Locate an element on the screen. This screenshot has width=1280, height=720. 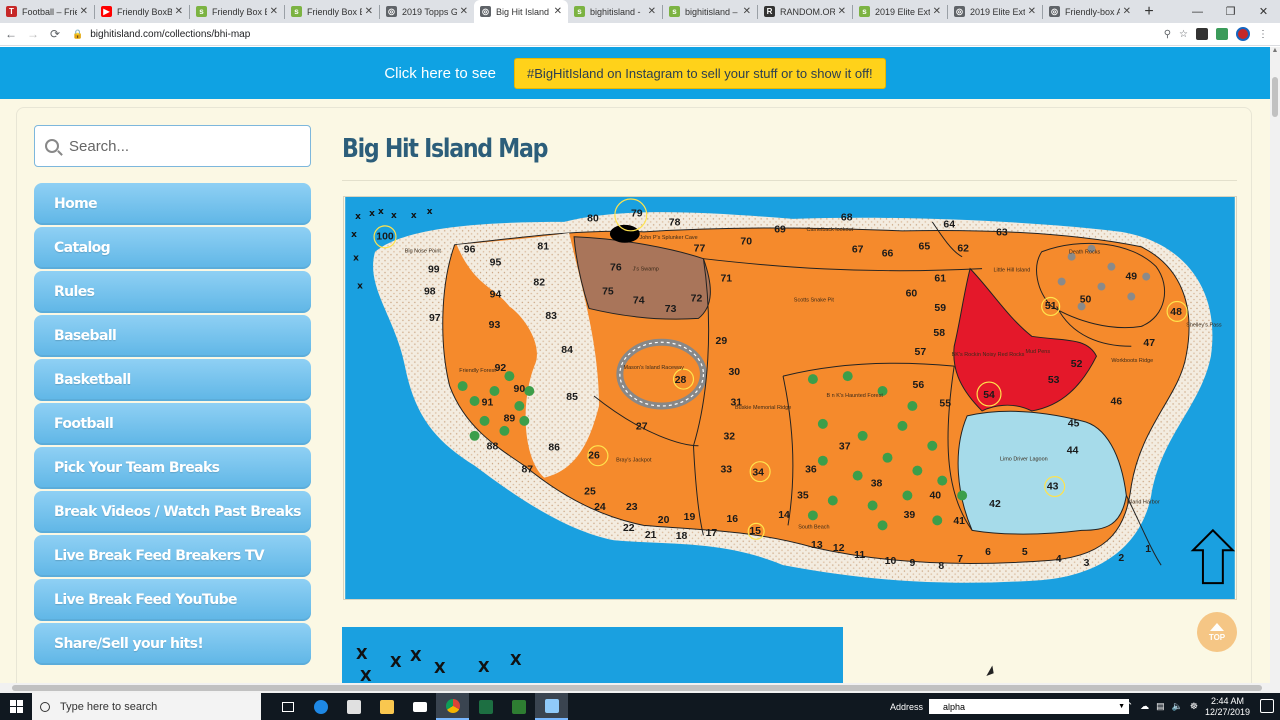
sidebar-item: Live Break Feed YouTube is located at coordinates (172, 600).